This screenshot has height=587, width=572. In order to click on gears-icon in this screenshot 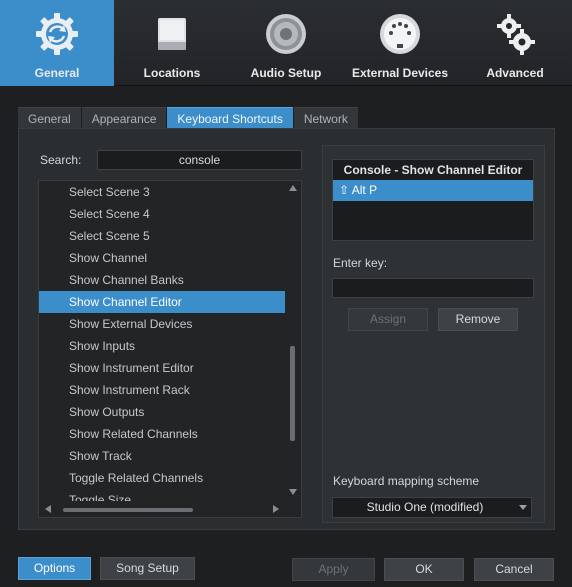, I will do `click(515, 34)`.